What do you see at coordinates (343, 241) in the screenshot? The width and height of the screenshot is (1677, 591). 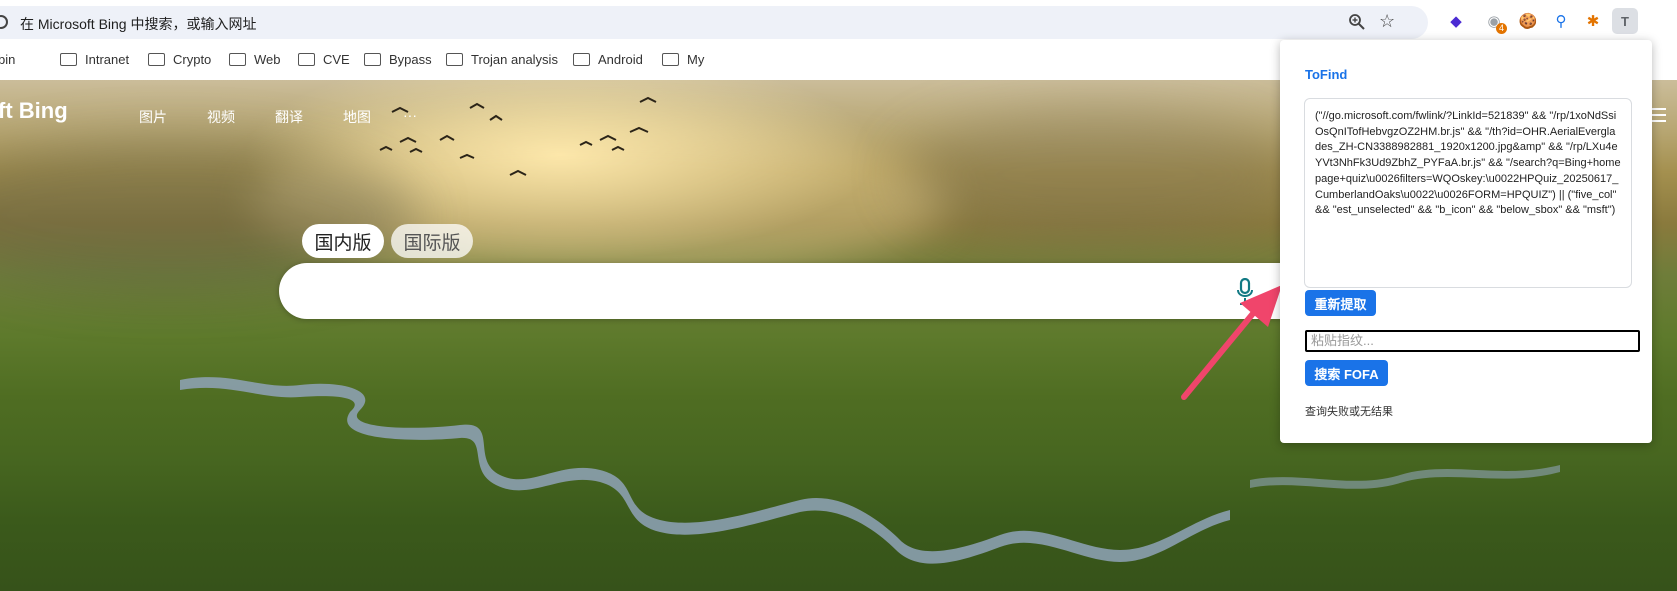 I see `tab-domestic: 国内版` at bounding box center [343, 241].